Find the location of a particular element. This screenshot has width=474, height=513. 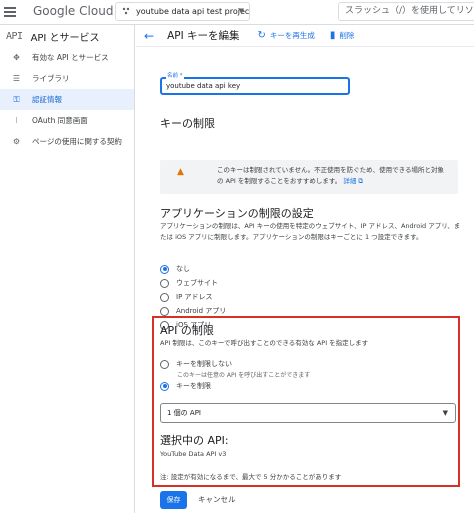

sidebar-title: API とサービス is located at coordinates (65, 38).